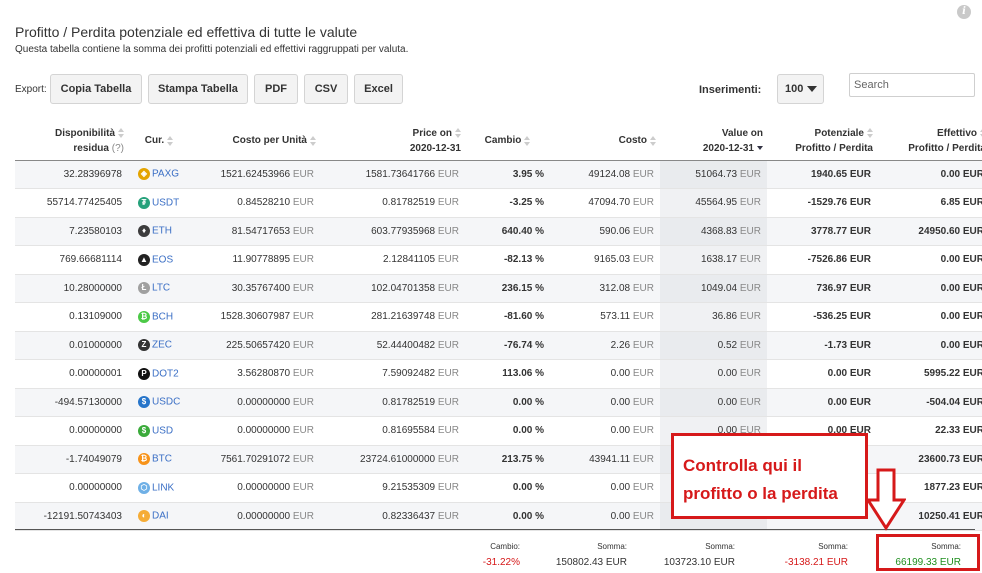  What do you see at coordinates (165, 174) in the screenshot?
I see `currency-link: PAXG` at bounding box center [165, 174].